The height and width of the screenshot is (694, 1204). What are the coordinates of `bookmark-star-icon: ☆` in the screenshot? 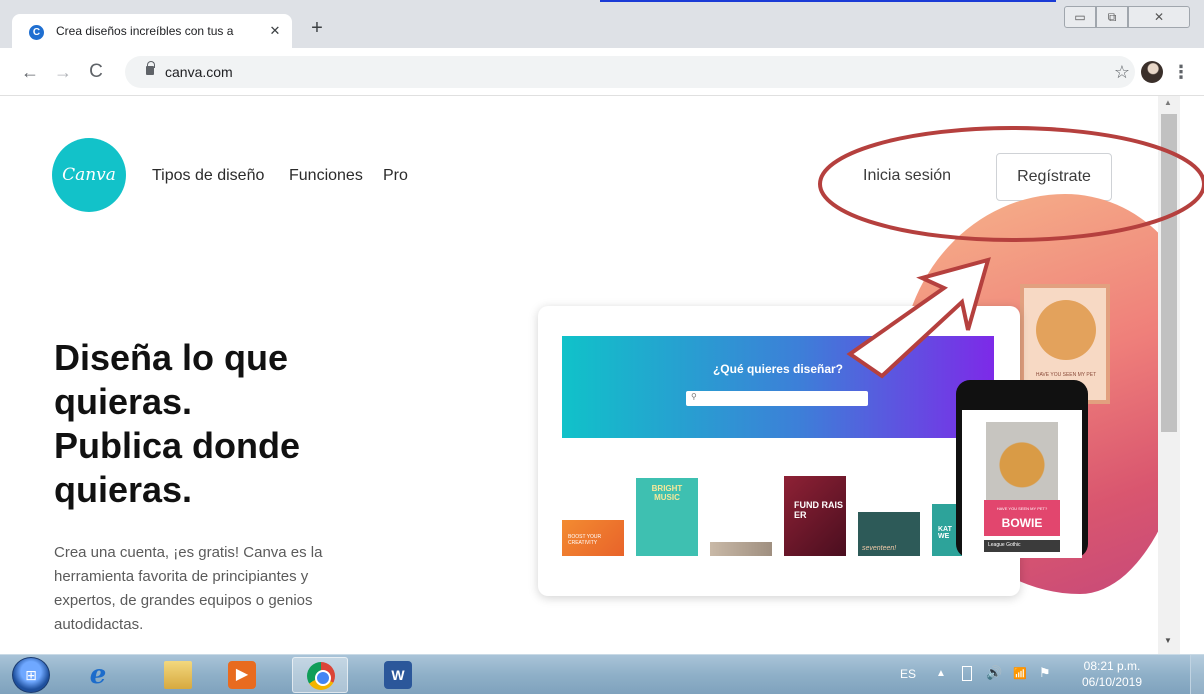 It's located at (1122, 72).